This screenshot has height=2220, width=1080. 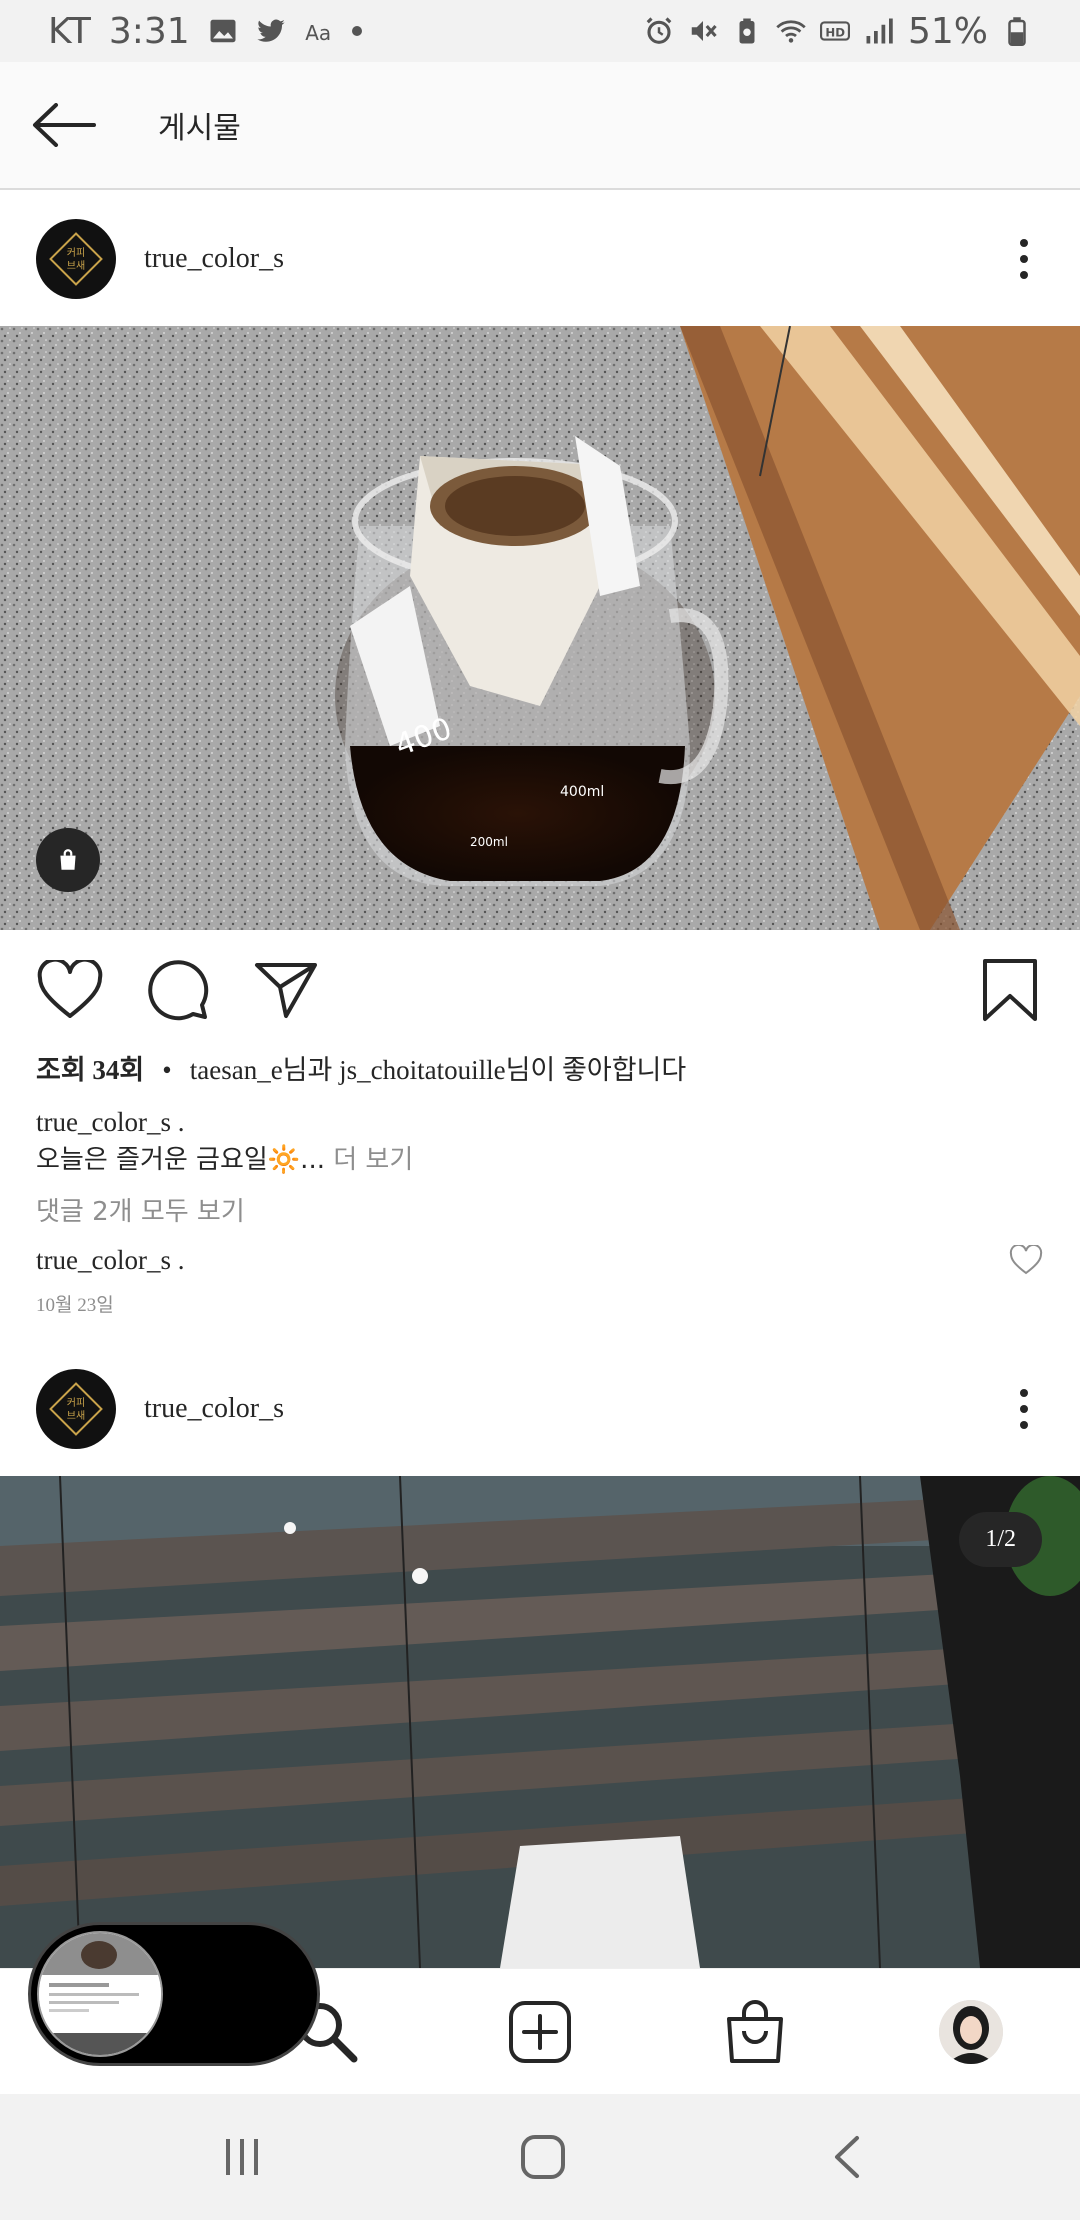 I want to click on nav-profile, so click(x=971, y=2032).